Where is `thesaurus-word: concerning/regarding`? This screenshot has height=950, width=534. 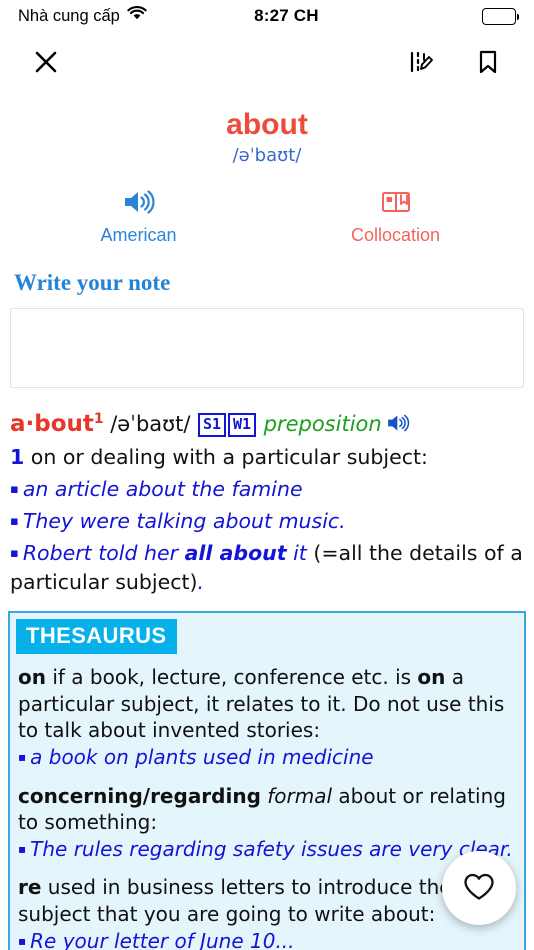 thesaurus-word: concerning/regarding is located at coordinates (139, 795).